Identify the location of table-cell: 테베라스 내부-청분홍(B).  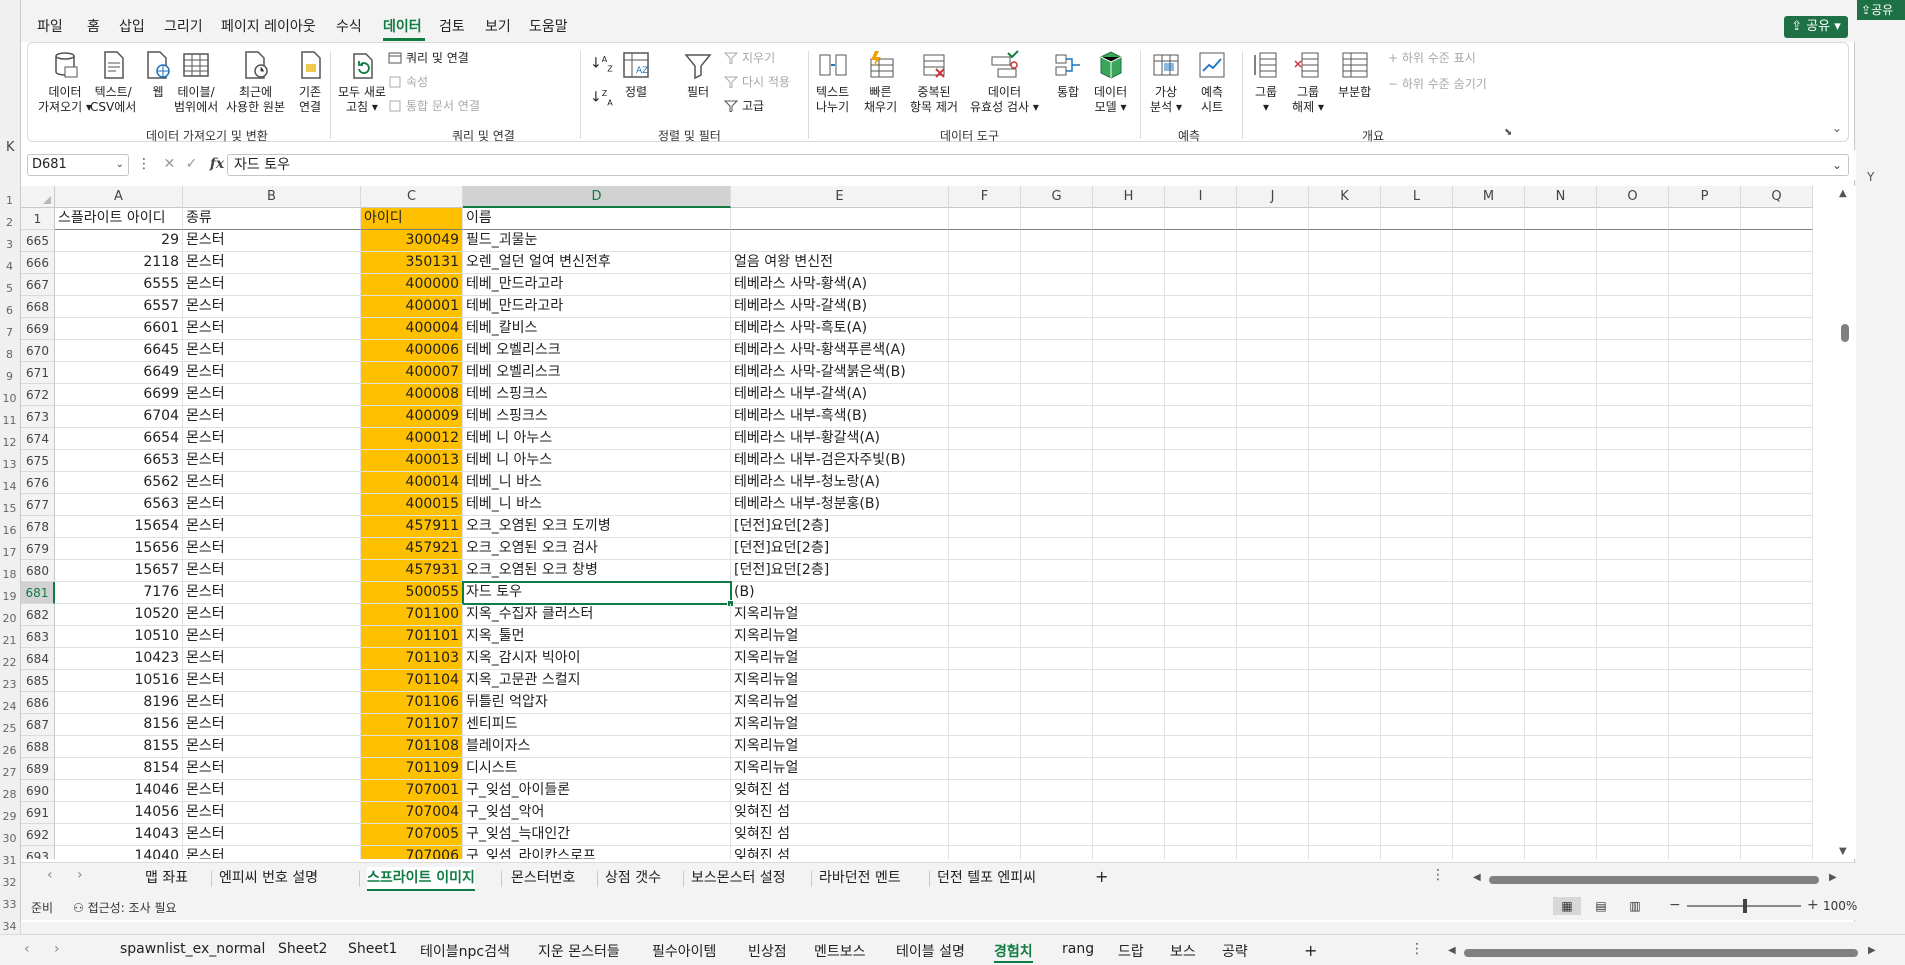
(840, 505).